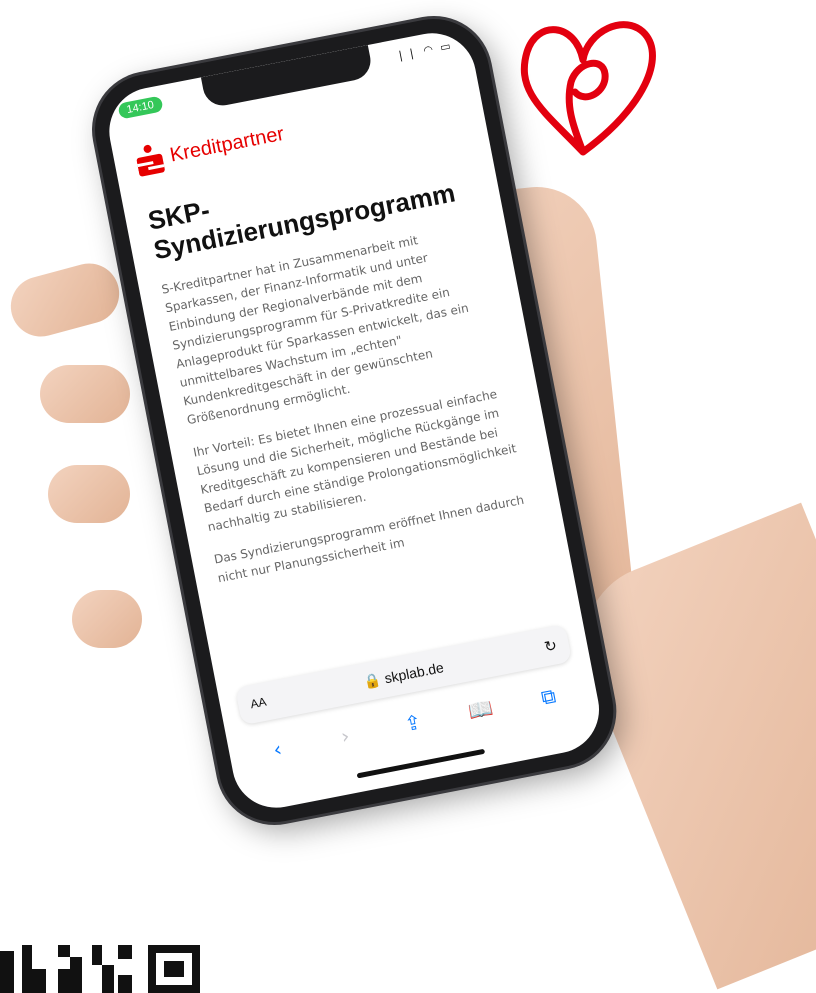 This screenshot has height=993, width=816. Describe the element at coordinates (413, 723) in the screenshot. I see `share-icon: ⇪` at that location.